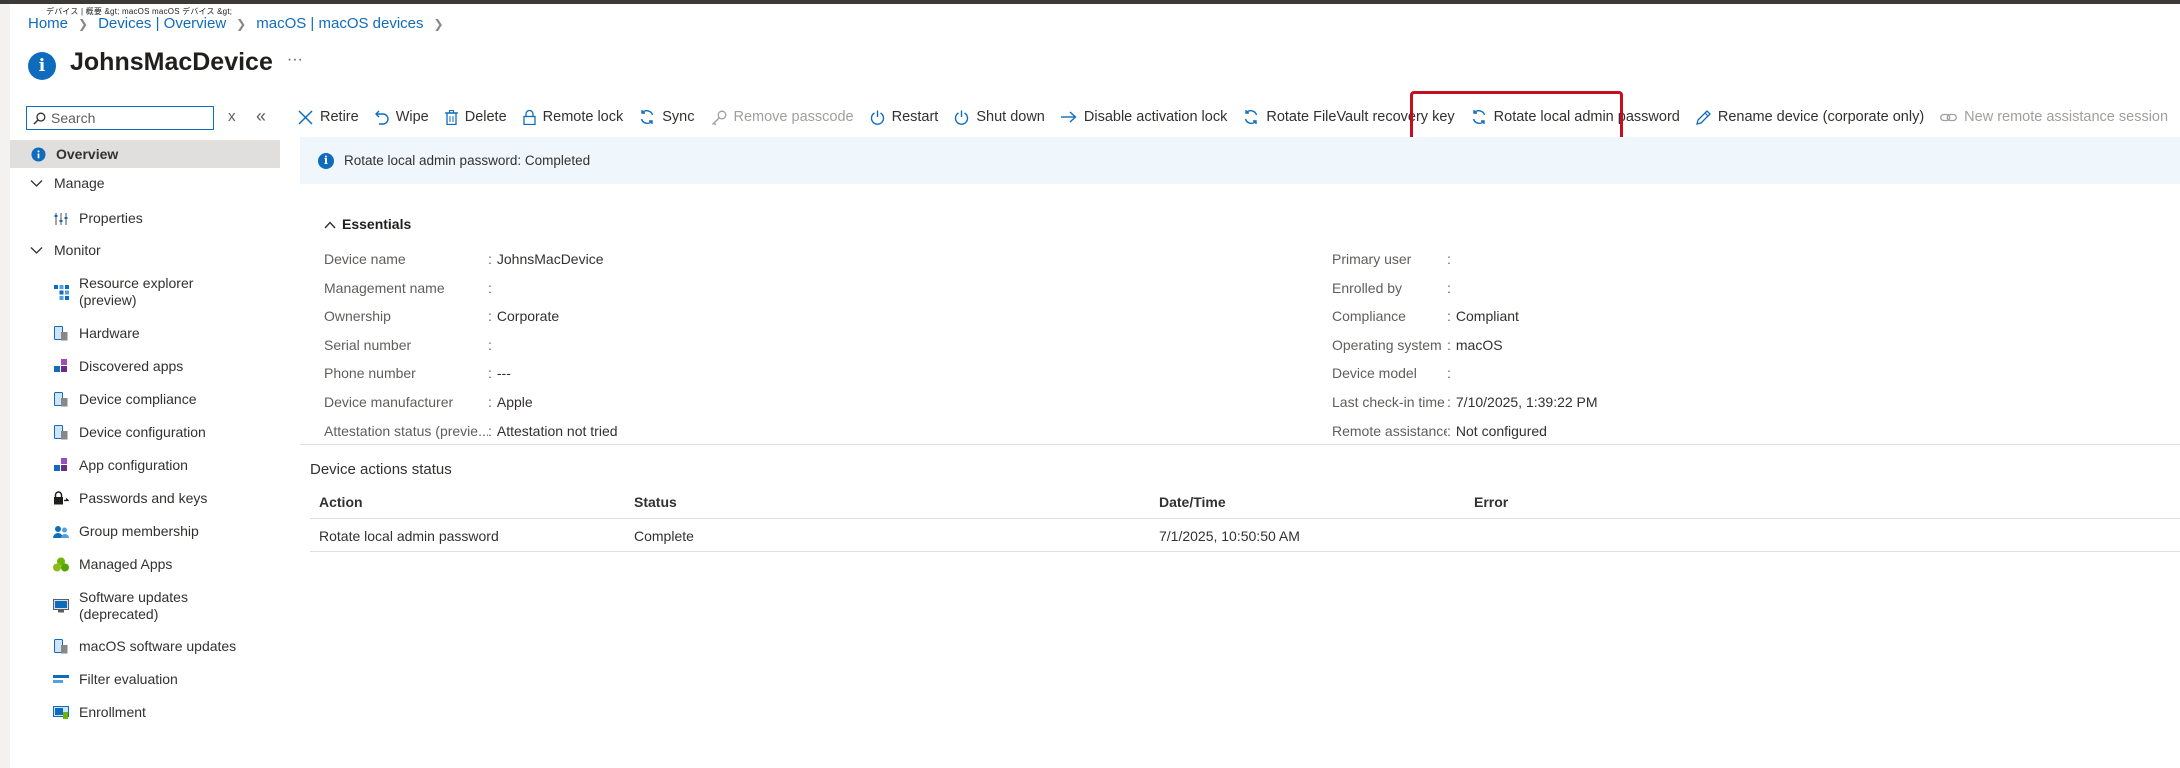 The image size is (2180, 768). Describe the element at coordinates (61, 647) in the screenshot. I see `macos-updates-icon` at that location.